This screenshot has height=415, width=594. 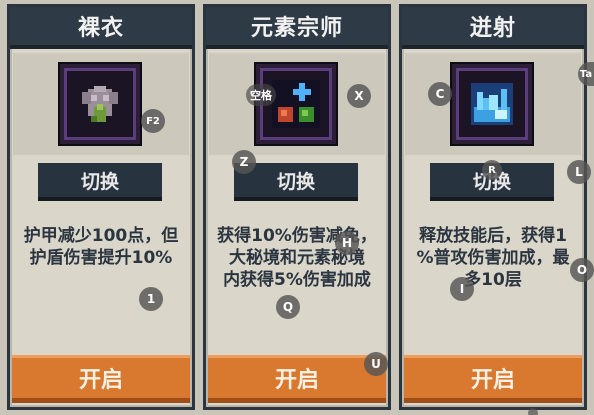 I want to click on key-hint-o: O, so click(x=582, y=270).